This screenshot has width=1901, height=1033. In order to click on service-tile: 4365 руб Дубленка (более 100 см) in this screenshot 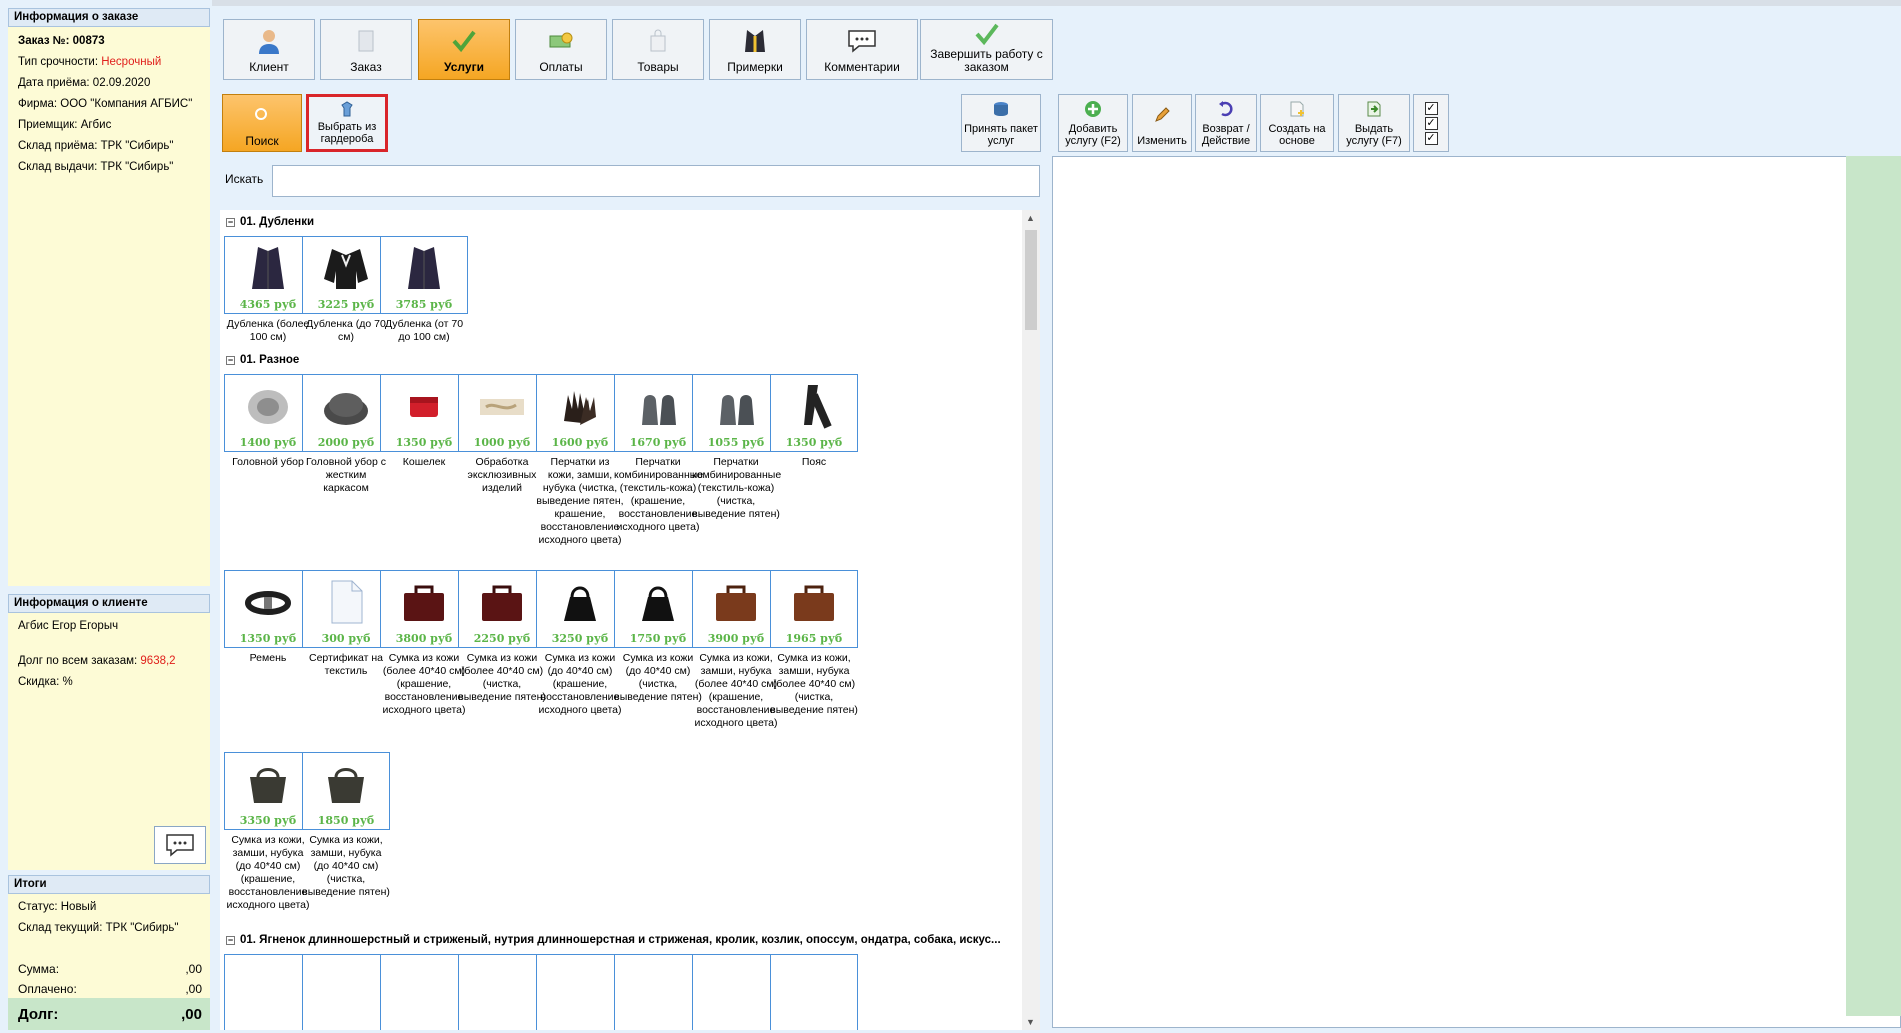, I will do `click(268, 290)`.